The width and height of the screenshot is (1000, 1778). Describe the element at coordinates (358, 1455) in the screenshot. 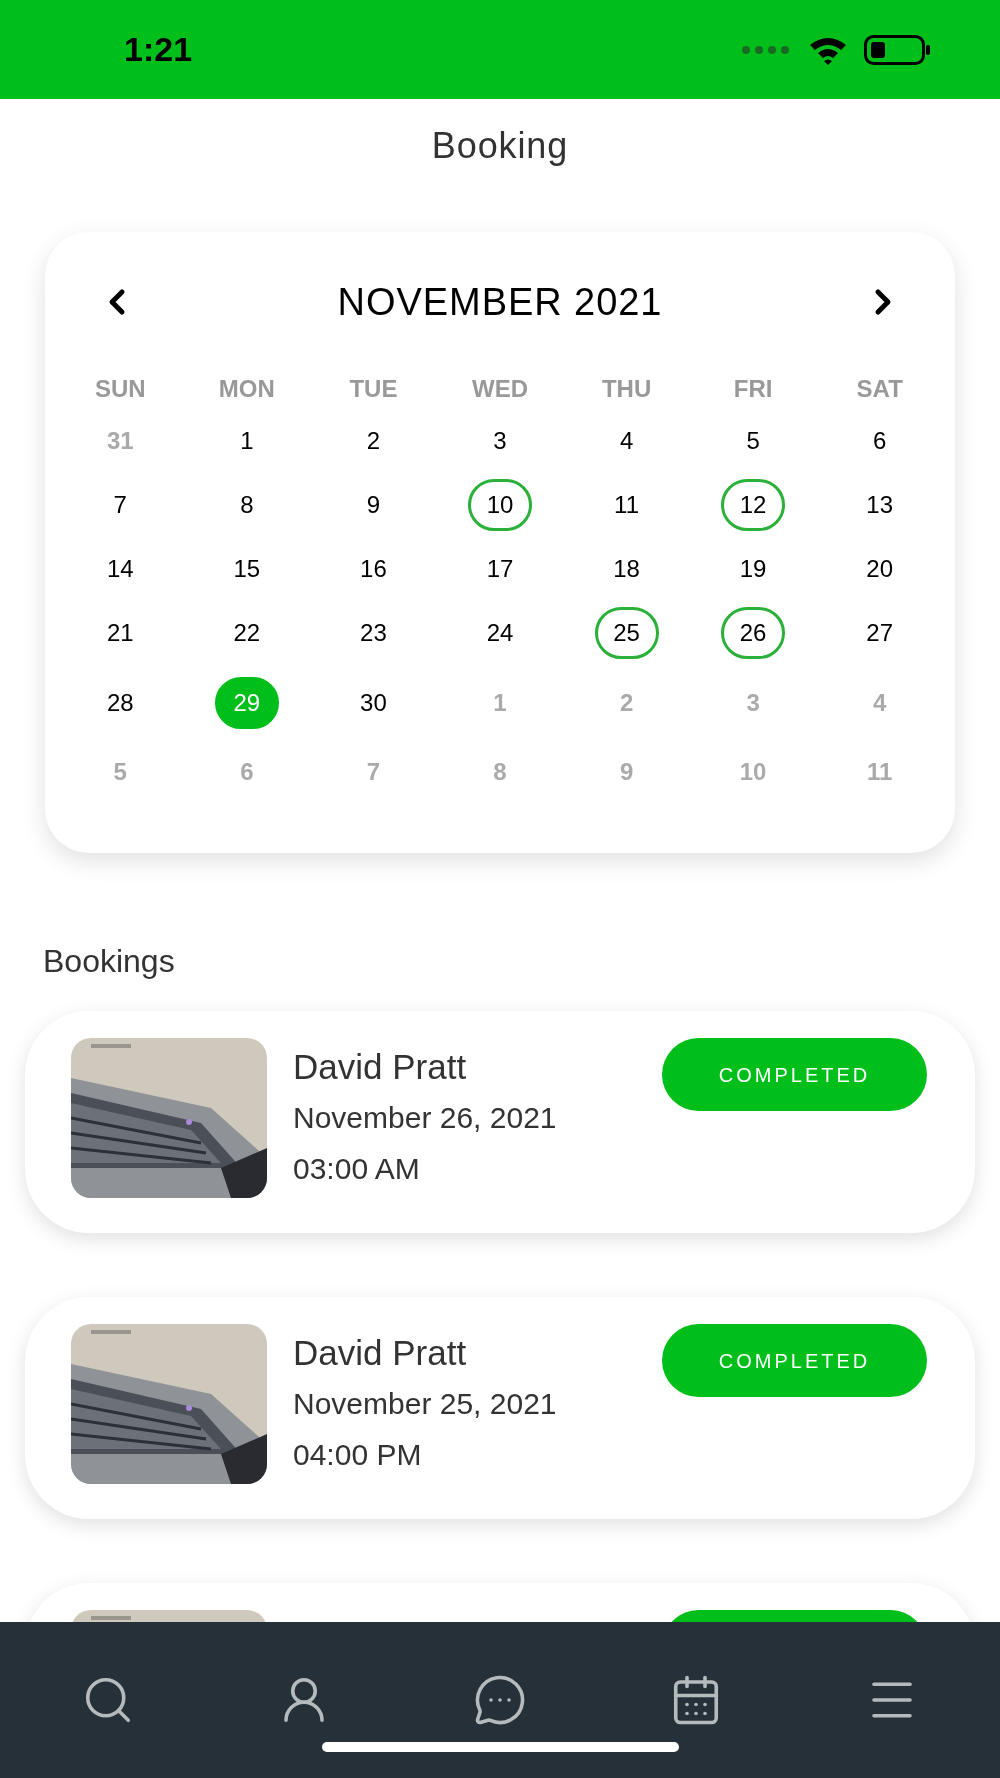

I see `booking-time: 04:00 PM` at that location.